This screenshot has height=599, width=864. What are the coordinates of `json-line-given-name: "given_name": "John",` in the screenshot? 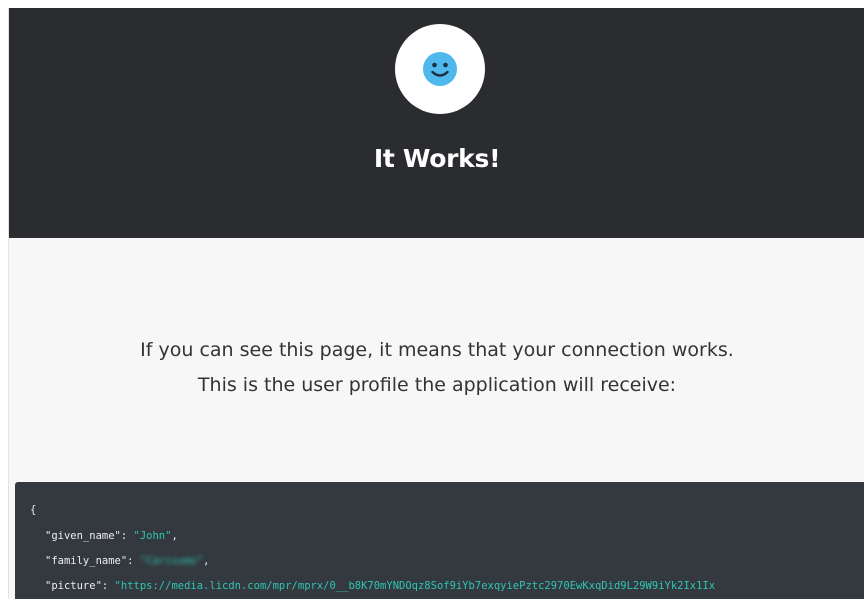 It's located at (111, 536).